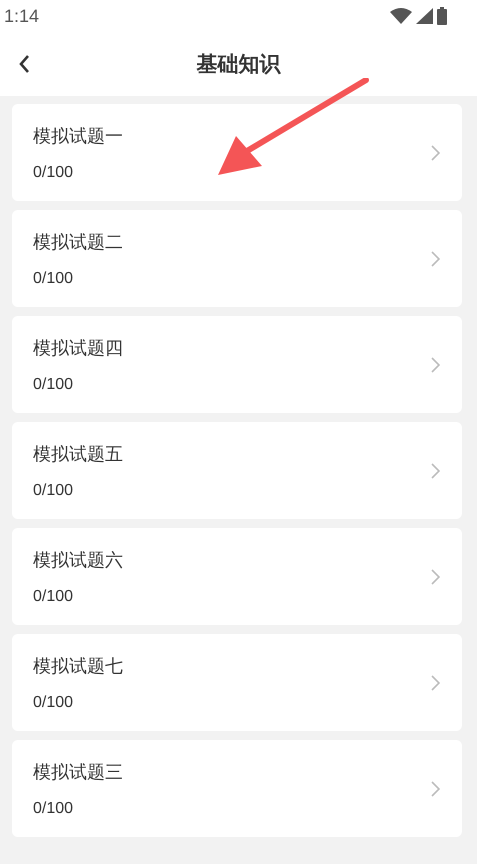 This screenshot has width=477, height=864. Describe the element at coordinates (78, 136) in the screenshot. I see `exam-title: 模拟试题一` at that location.